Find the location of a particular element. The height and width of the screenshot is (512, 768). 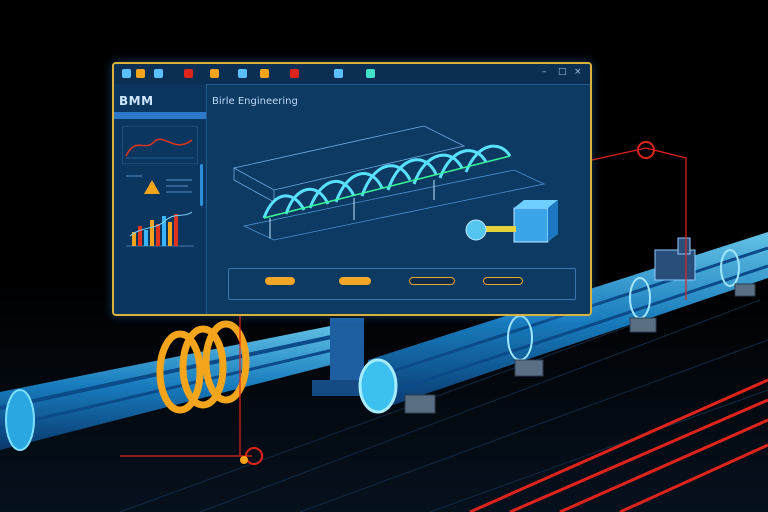

wireframe-base is located at coordinates (389, 183).